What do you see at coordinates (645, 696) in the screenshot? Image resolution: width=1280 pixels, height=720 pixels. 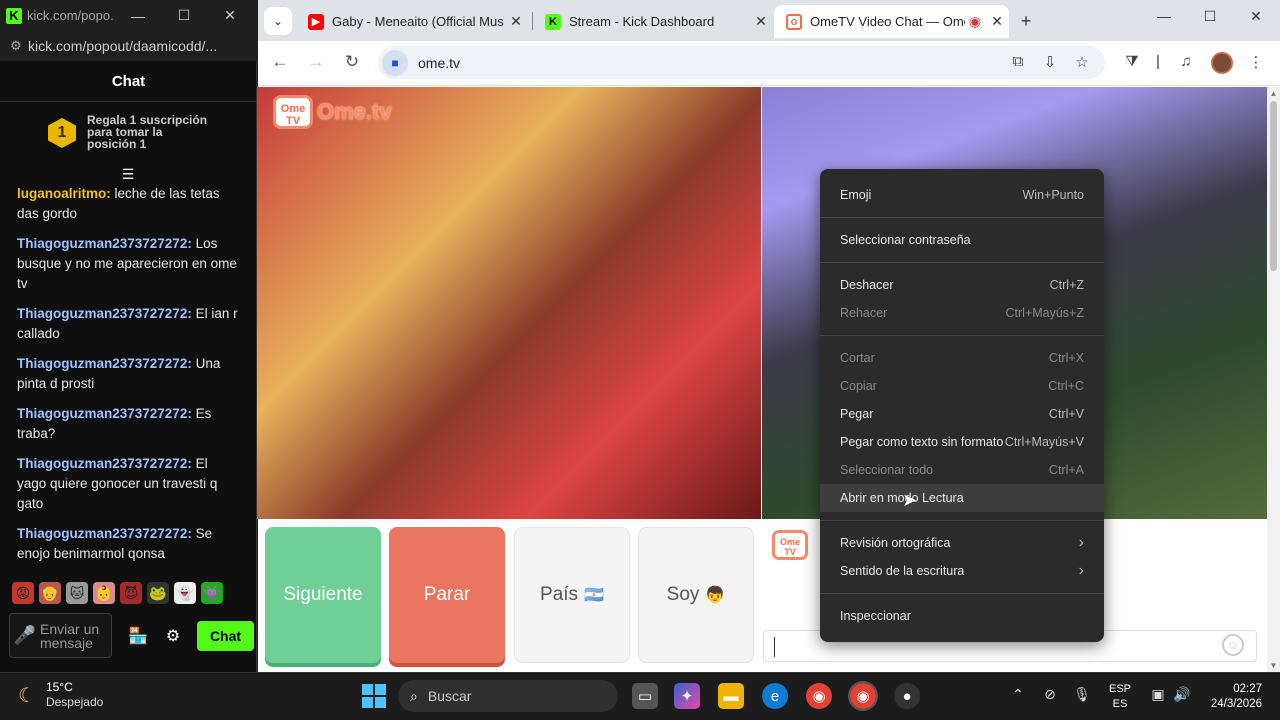 I see `task-view-icon: ▭` at bounding box center [645, 696].